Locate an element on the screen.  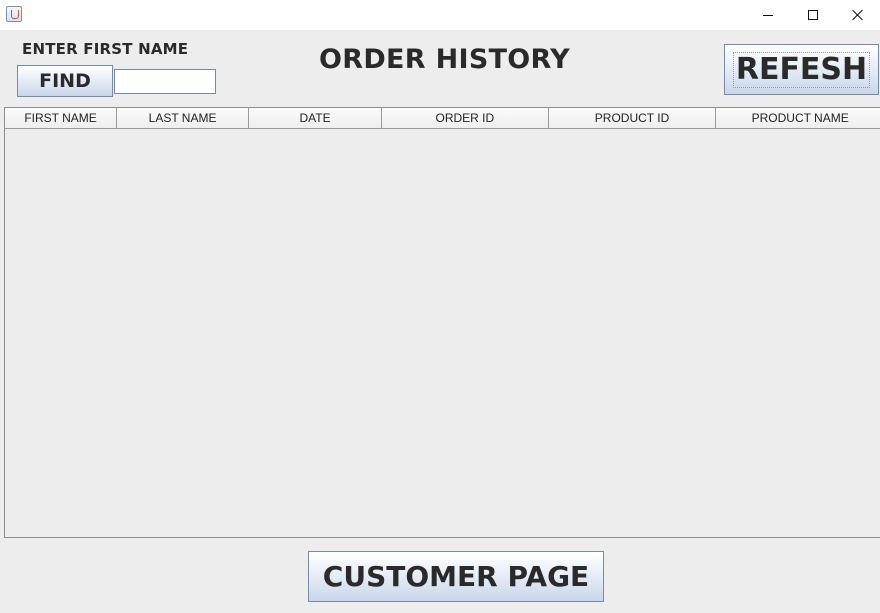
find-button: FIND is located at coordinates (65, 81).